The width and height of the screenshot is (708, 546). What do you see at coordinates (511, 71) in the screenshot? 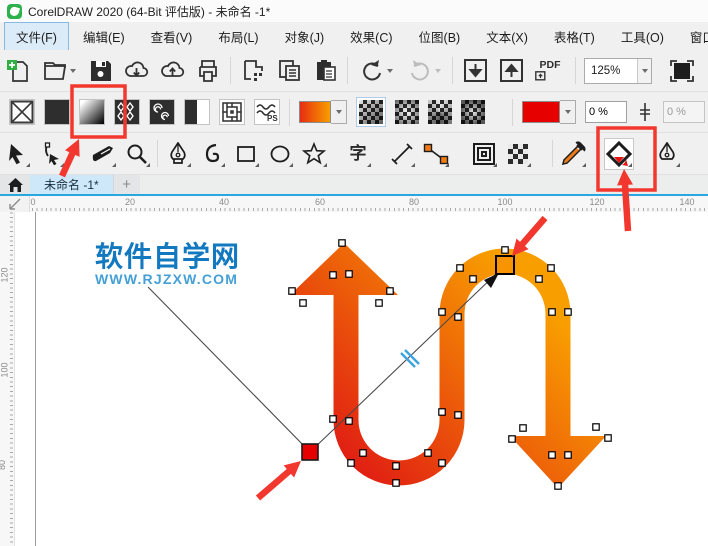
I see `export-icon` at bounding box center [511, 71].